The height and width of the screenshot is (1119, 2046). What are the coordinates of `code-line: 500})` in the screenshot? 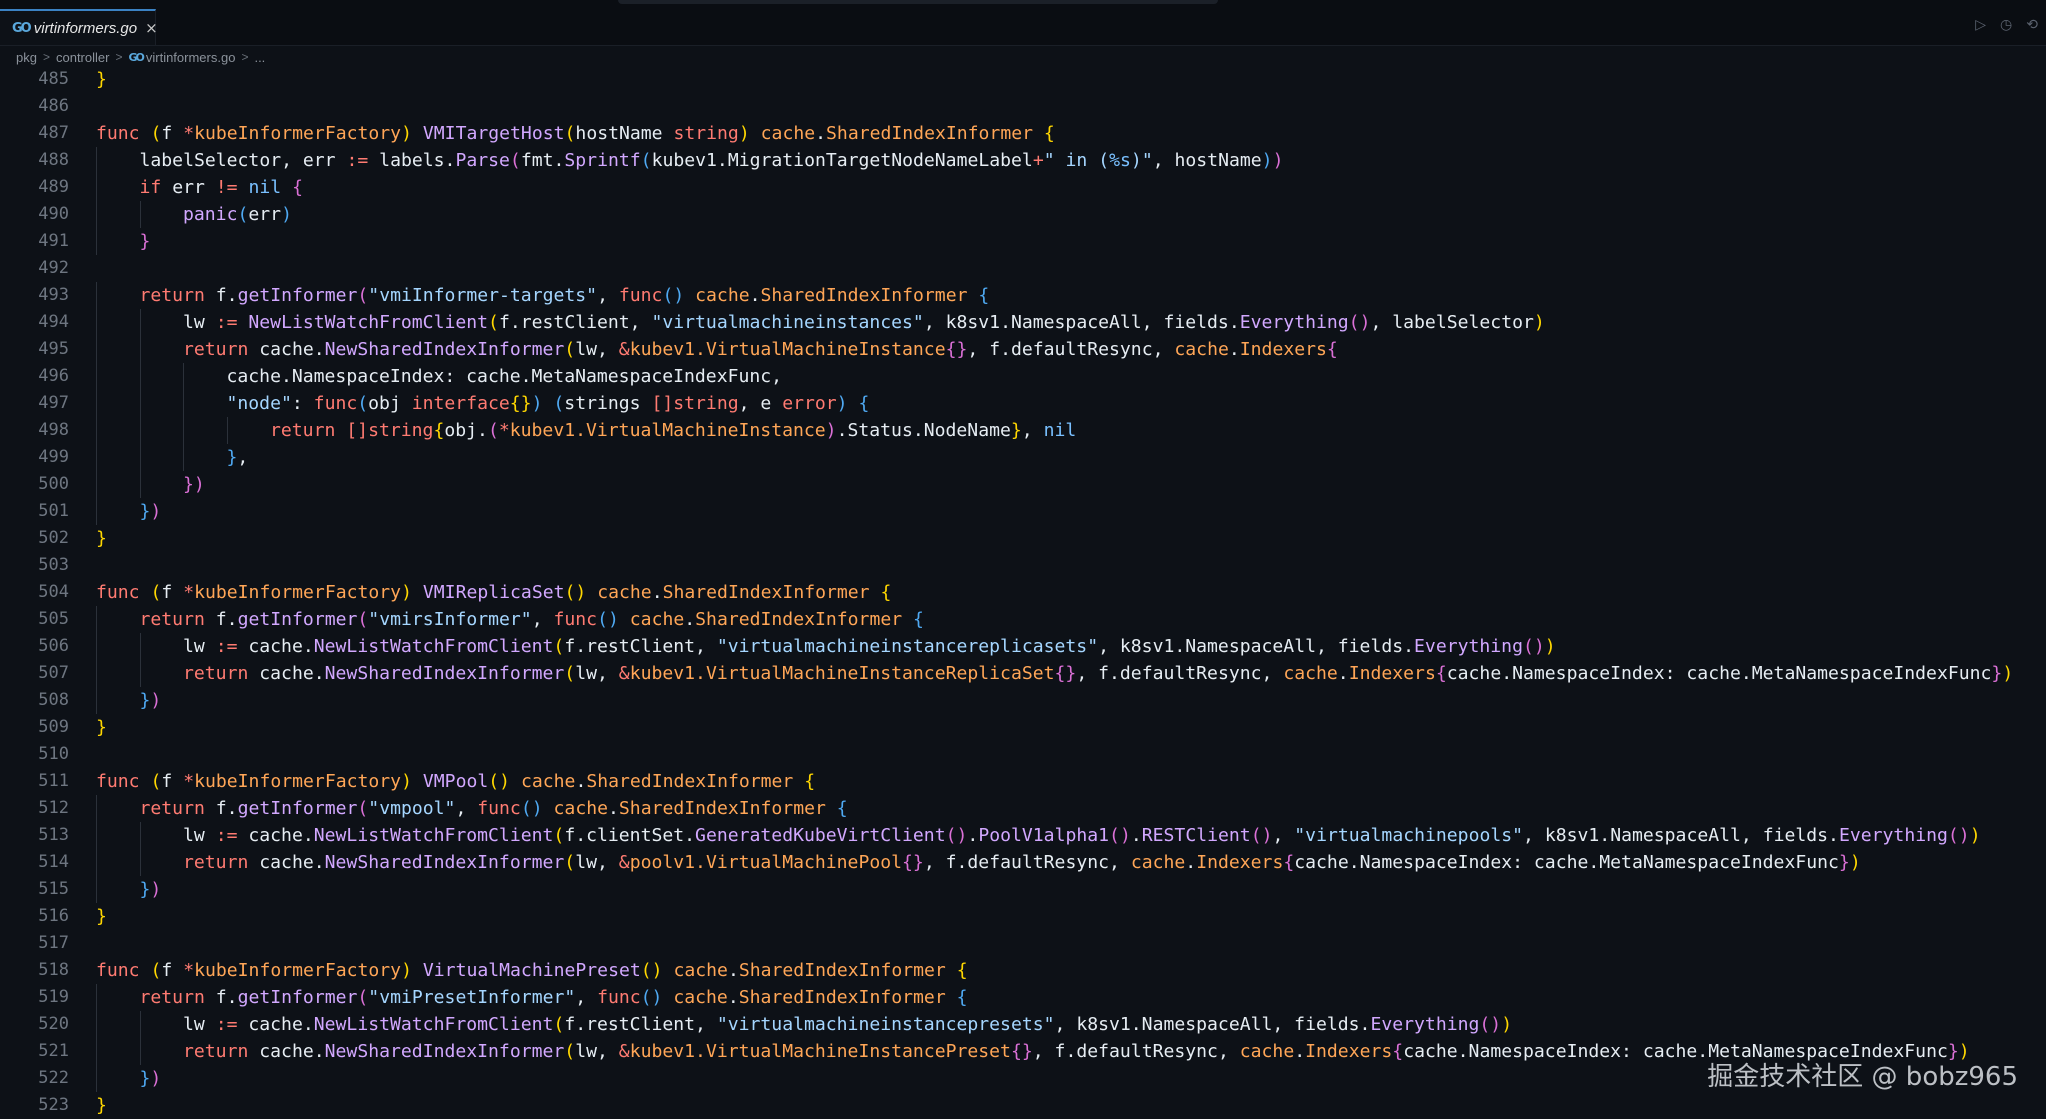 It's located at (1023, 484).